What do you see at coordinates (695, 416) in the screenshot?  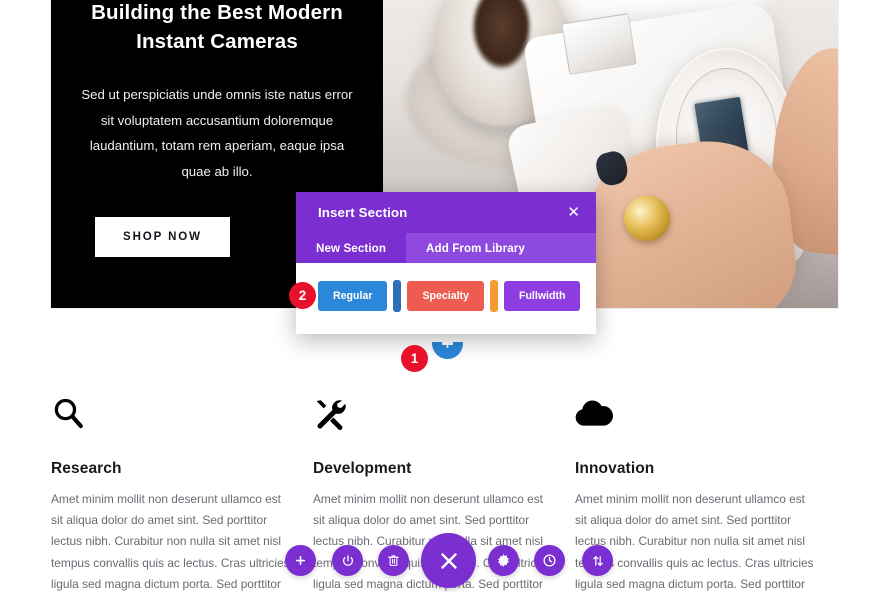 I see `cloud-icon` at bounding box center [695, 416].